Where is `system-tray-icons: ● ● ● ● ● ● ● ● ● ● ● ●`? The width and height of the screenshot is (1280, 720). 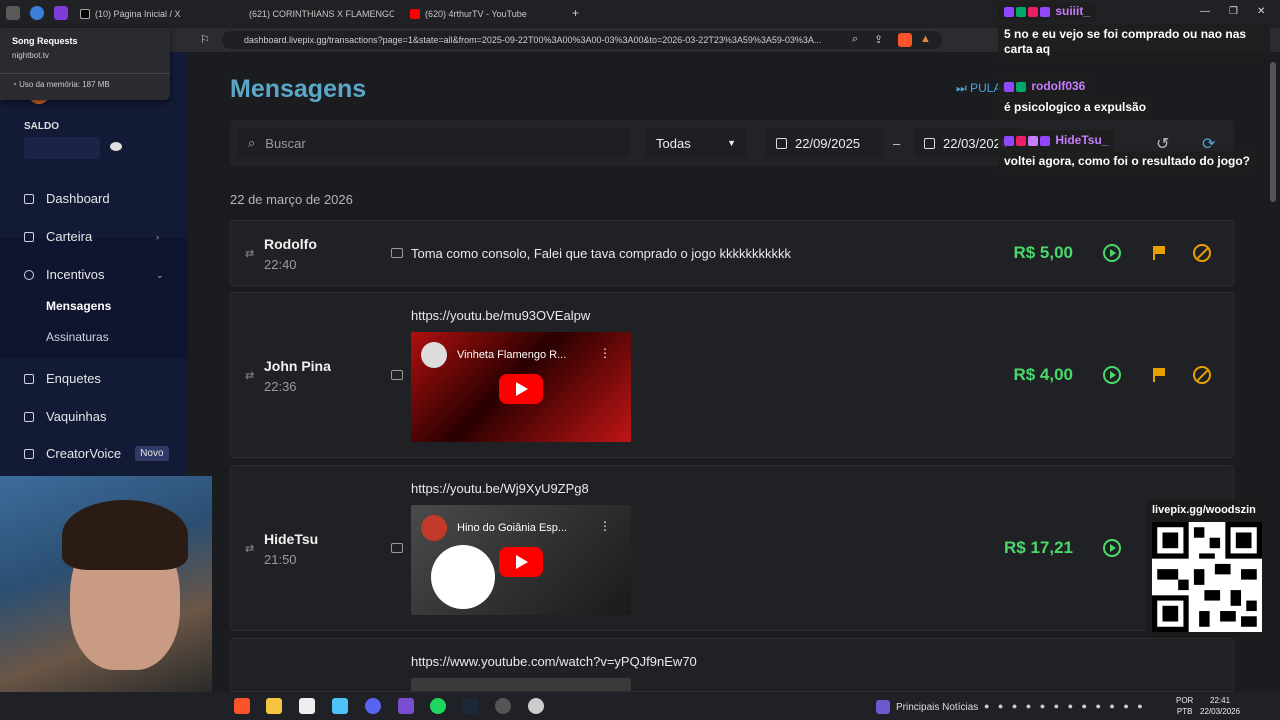
system-tray-icons: ● ● ● ● ● ● ● ● ● ● ● ● is located at coordinates (1065, 706).